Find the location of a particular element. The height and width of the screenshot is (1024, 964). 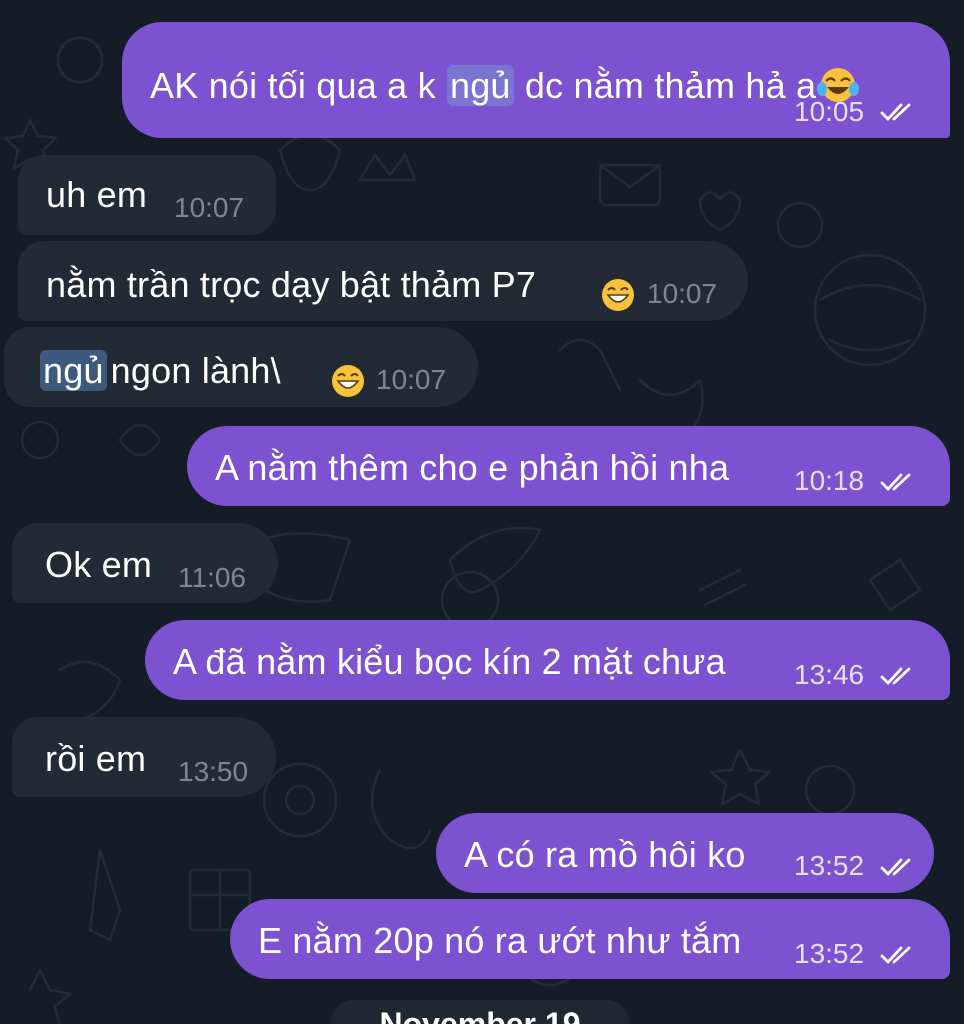

message-bubble-incoming: ngủ ngon lành\ 10:07 is located at coordinates (241, 367).